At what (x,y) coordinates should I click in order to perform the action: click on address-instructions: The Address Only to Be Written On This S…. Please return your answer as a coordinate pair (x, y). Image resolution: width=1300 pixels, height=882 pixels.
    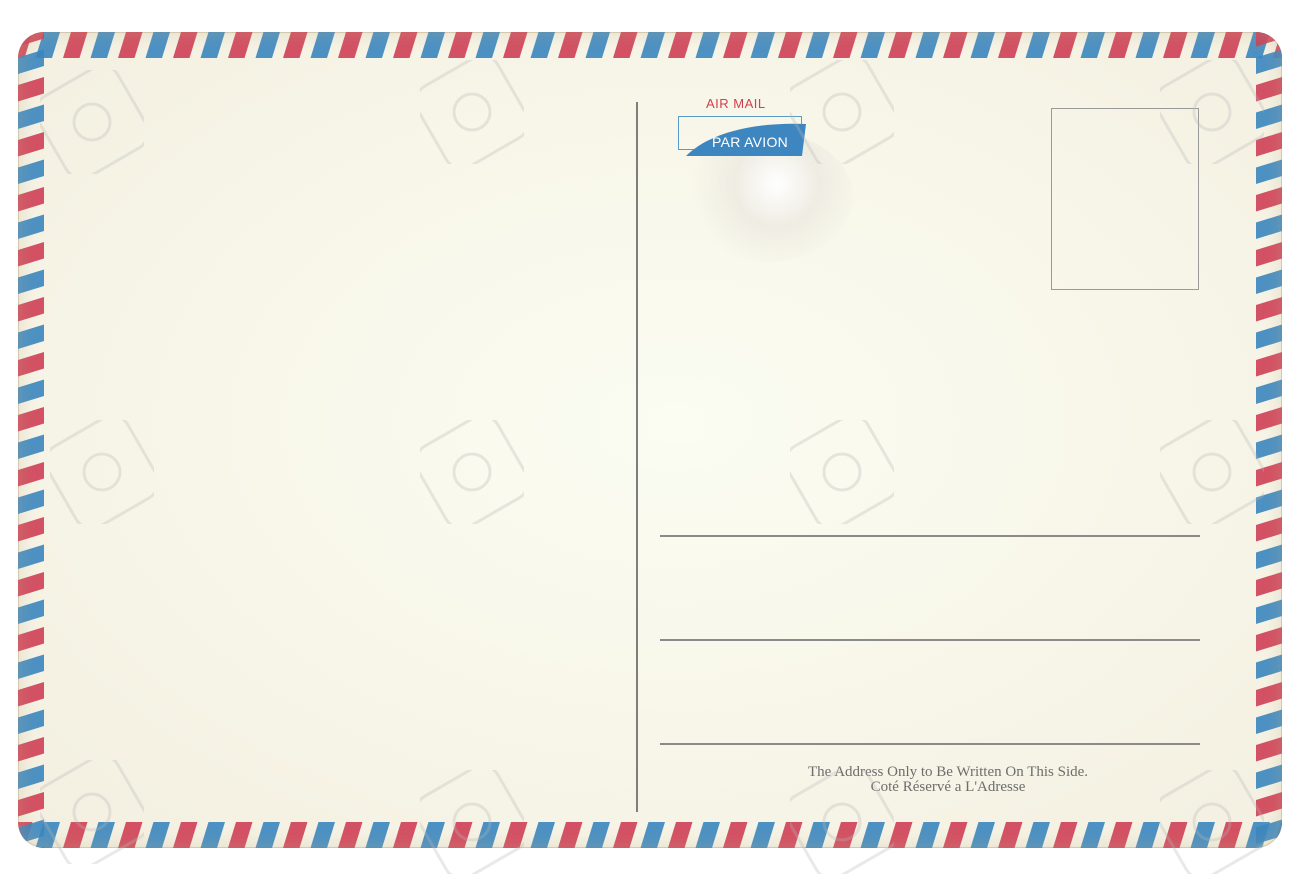
    Looking at the image, I should click on (948, 780).